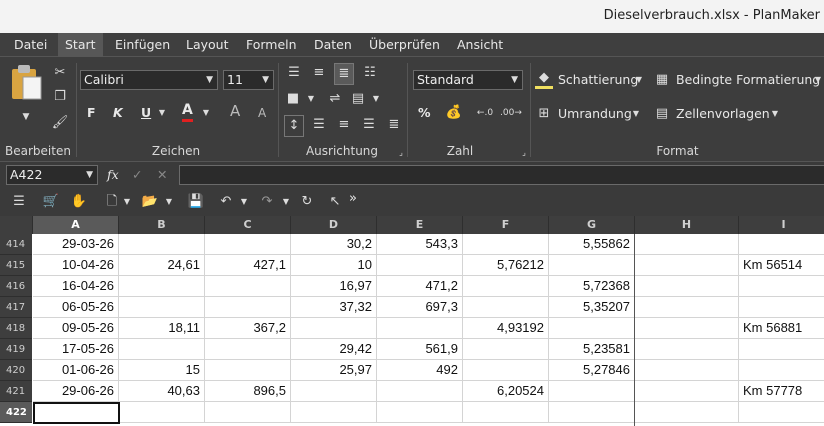  What do you see at coordinates (420, 225) in the screenshot?
I see `column-header-e: E` at bounding box center [420, 225].